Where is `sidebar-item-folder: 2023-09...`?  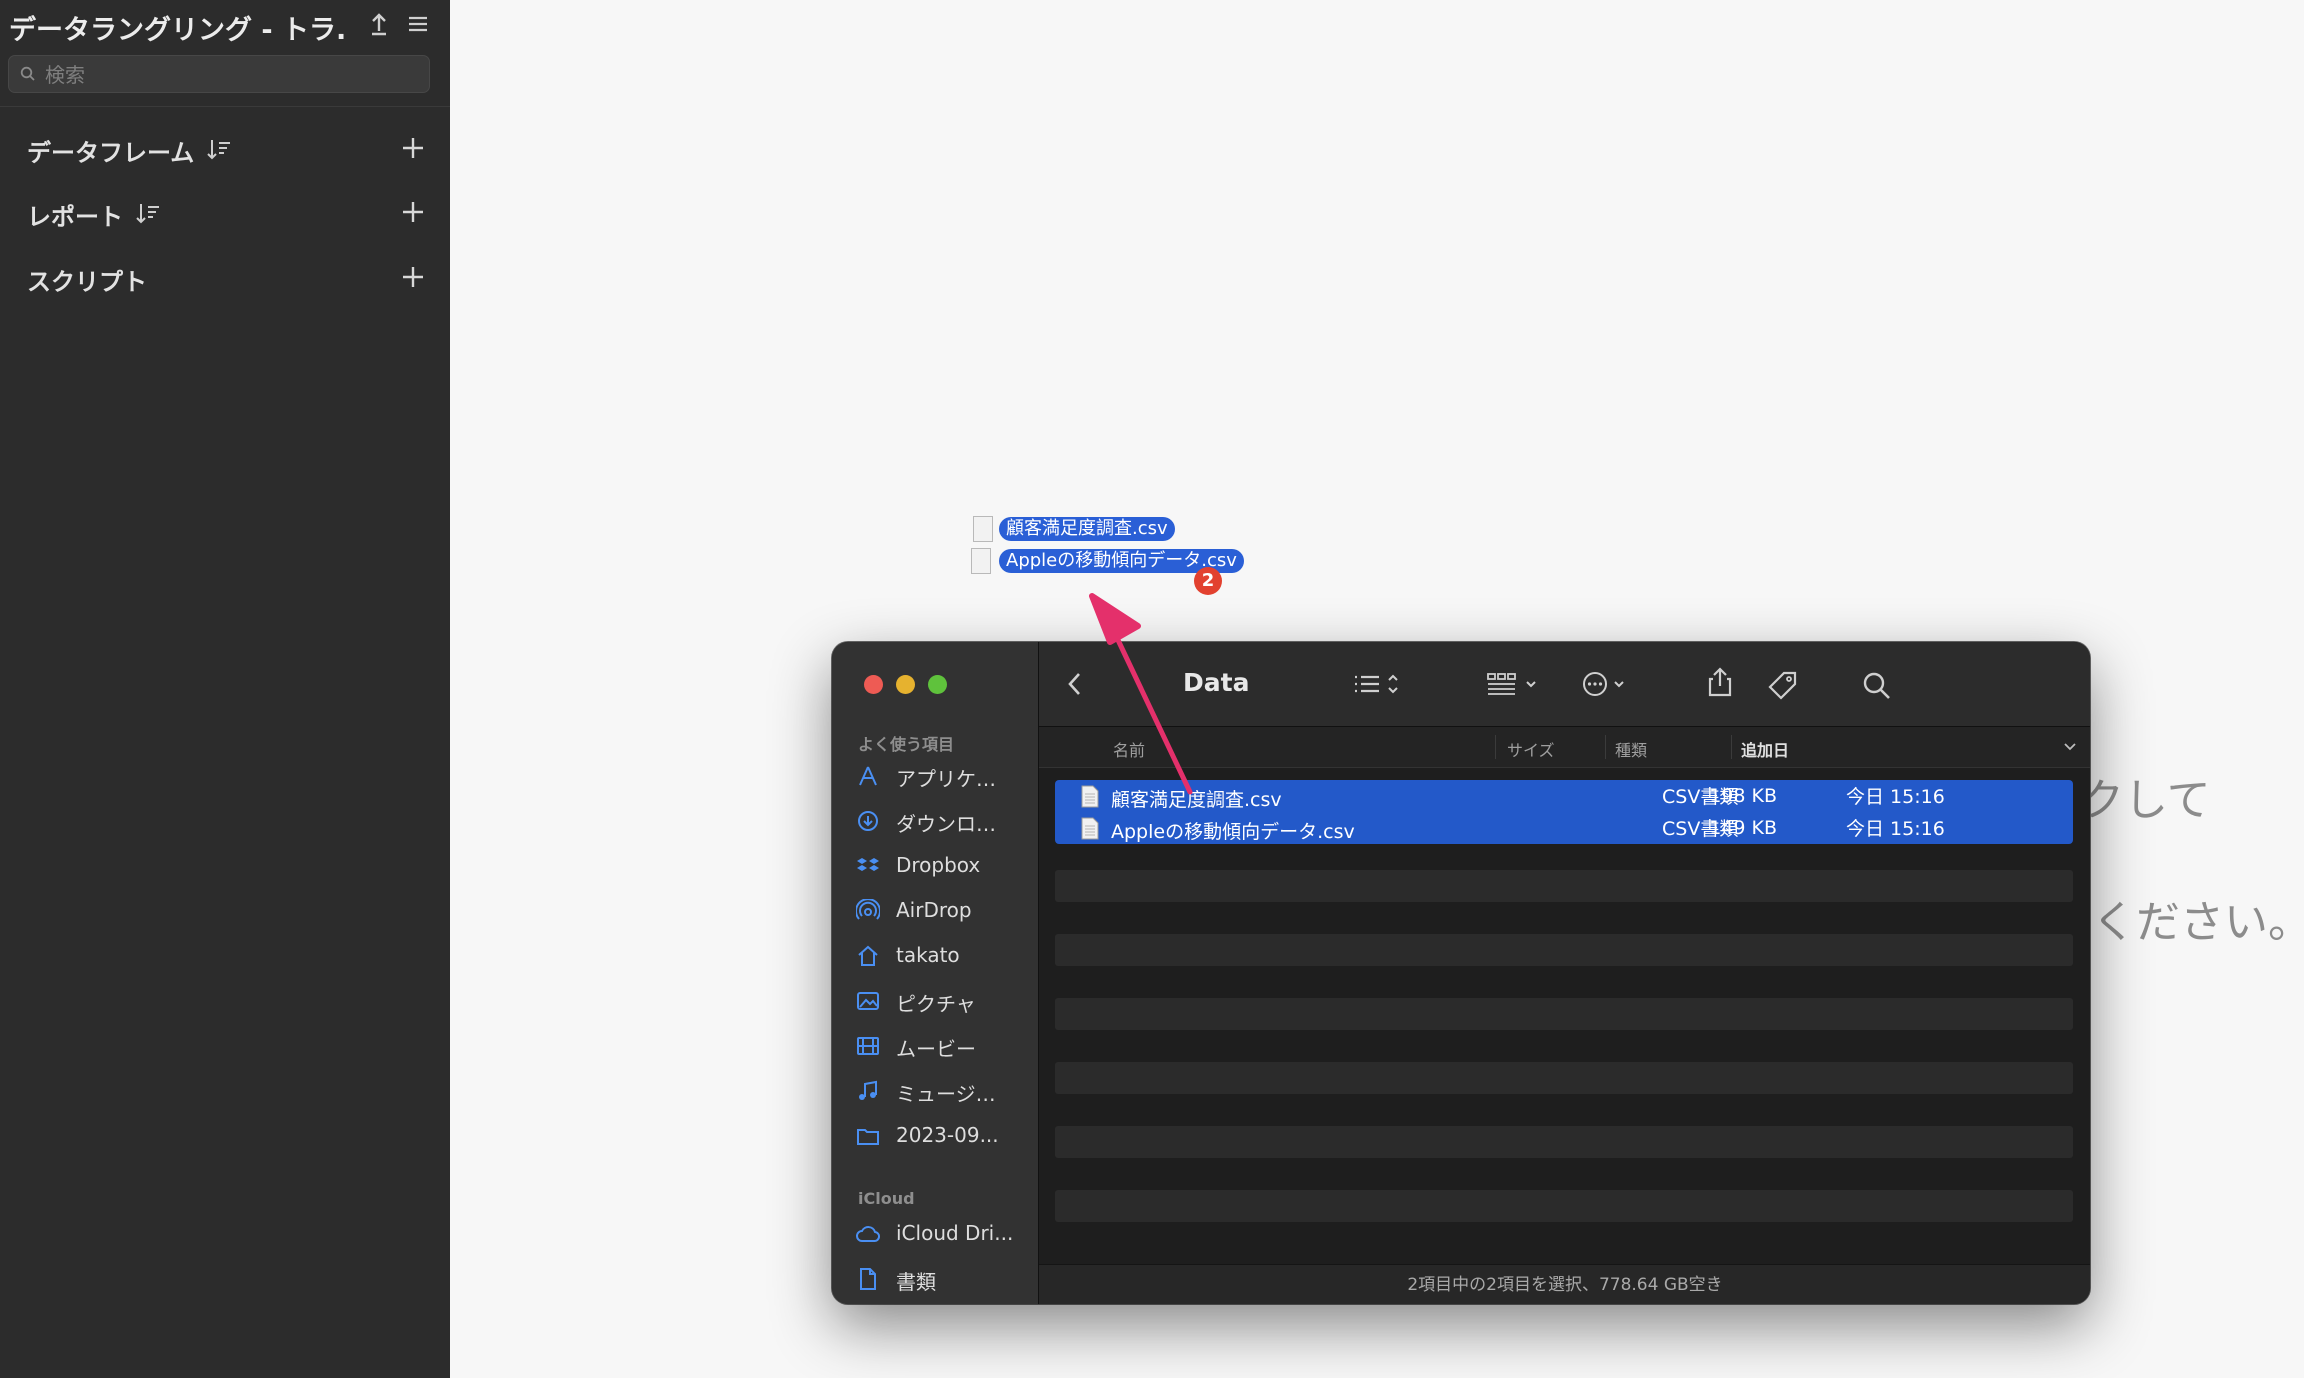
sidebar-item-folder: 2023-09... is located at coordinates (946, 1136).